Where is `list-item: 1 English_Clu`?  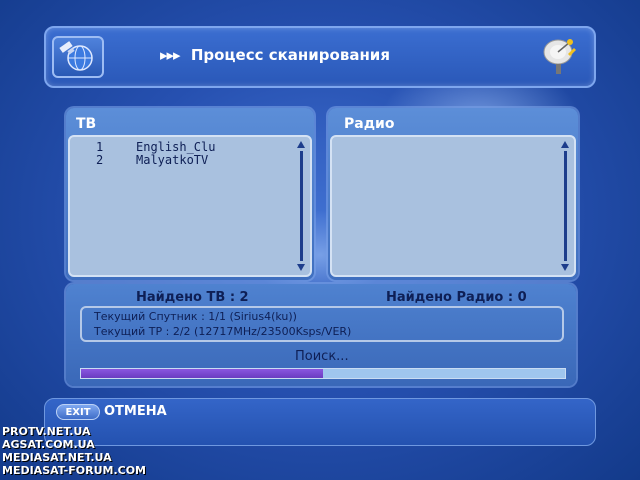
list-item: 1 English_Clu is located at coordinates (121, 147).